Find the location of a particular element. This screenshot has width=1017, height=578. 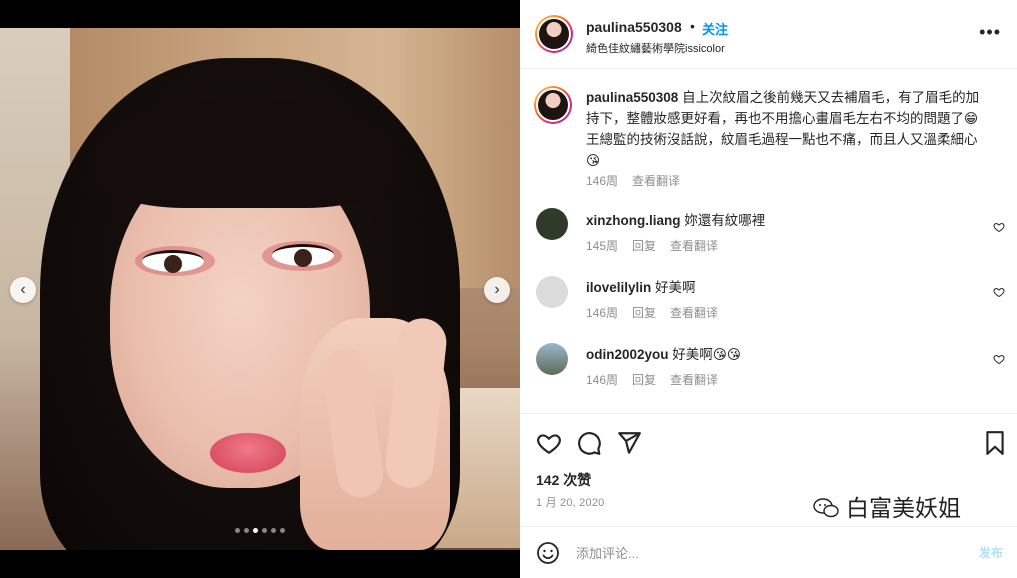

chevron-right-icon: › is located at coordinates (497, 289).